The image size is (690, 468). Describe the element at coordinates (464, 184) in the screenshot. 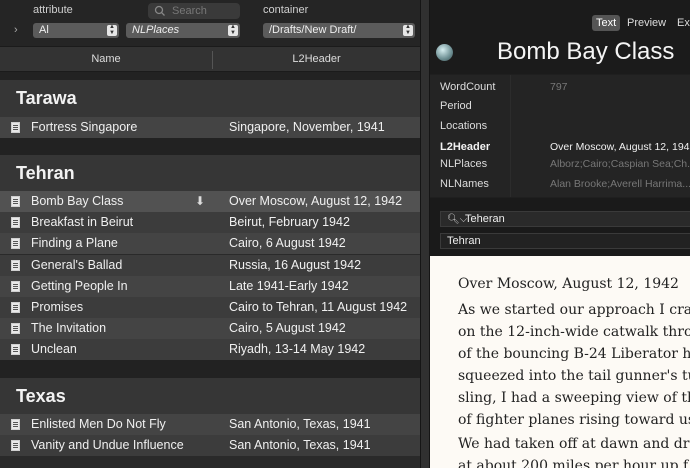

I see `attribute-key: NLNames` at that location.